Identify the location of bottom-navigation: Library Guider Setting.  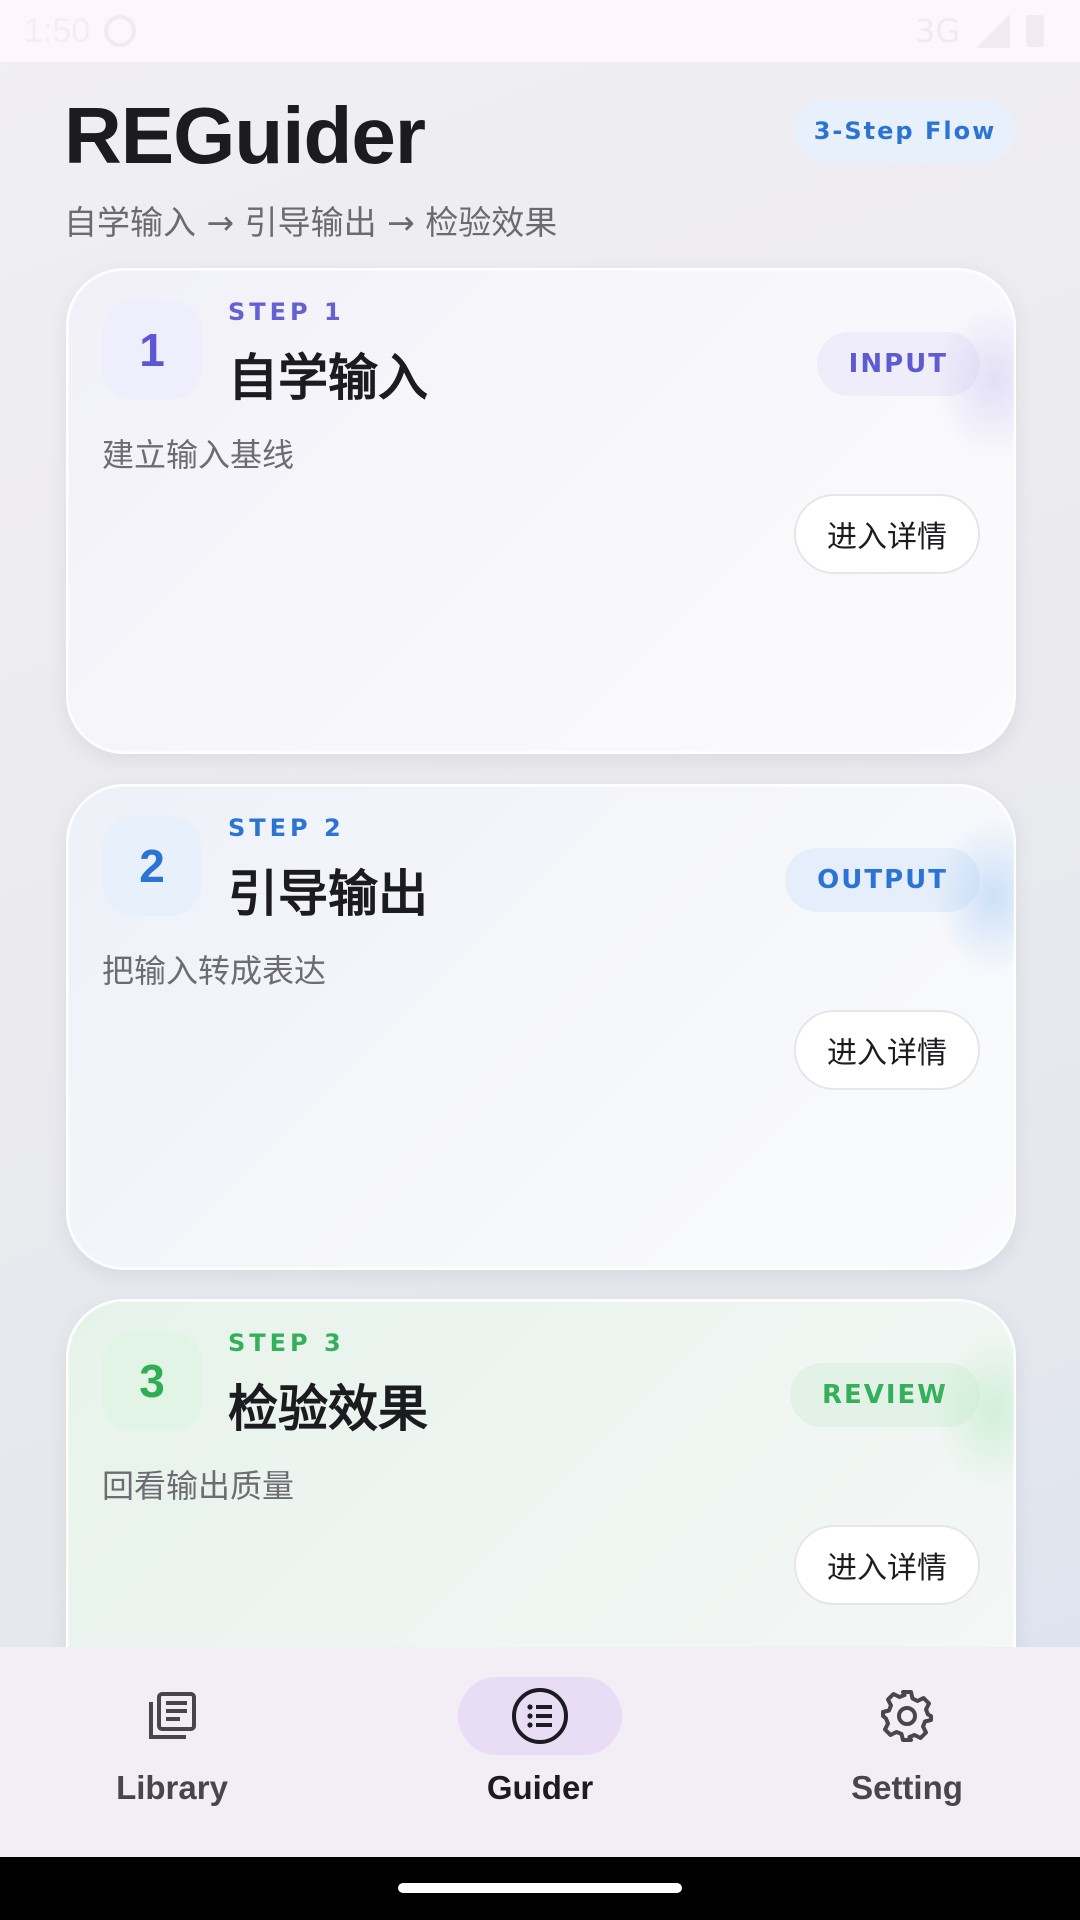
(540, 1752).